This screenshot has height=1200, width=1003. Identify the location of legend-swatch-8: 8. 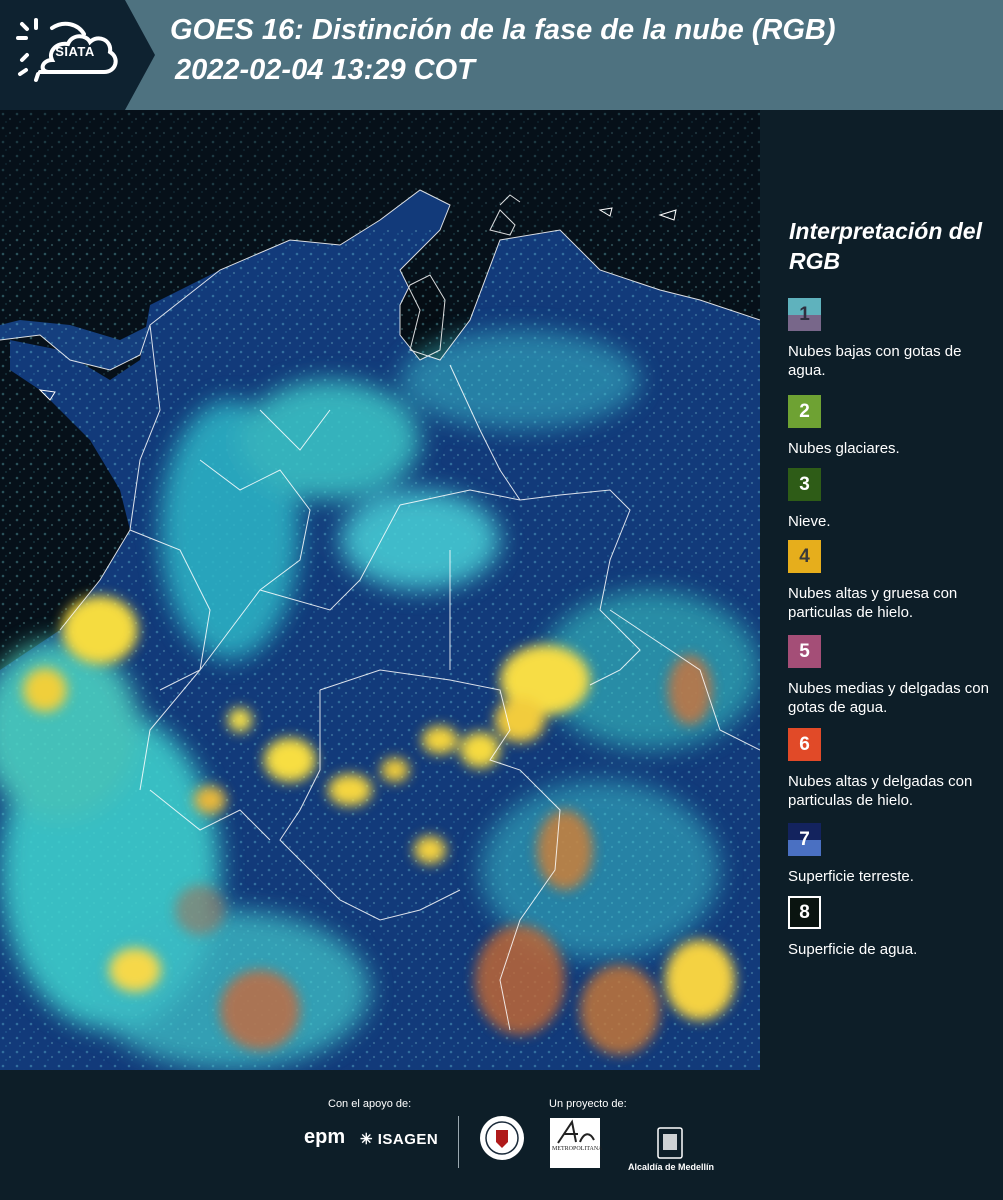
(804, 912).